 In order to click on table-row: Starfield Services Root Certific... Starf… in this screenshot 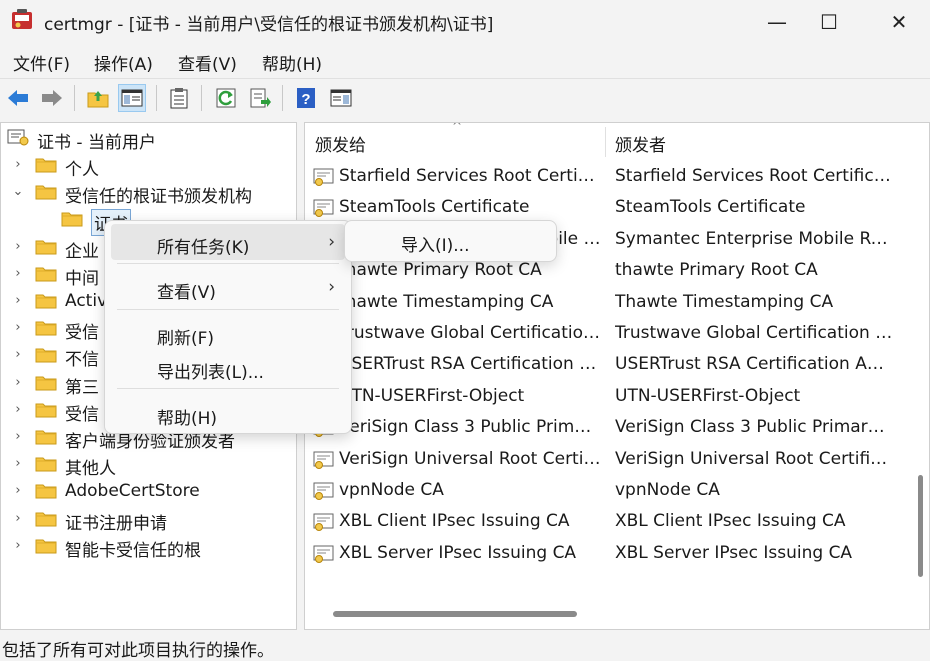, I will do `click(605, 176)`.